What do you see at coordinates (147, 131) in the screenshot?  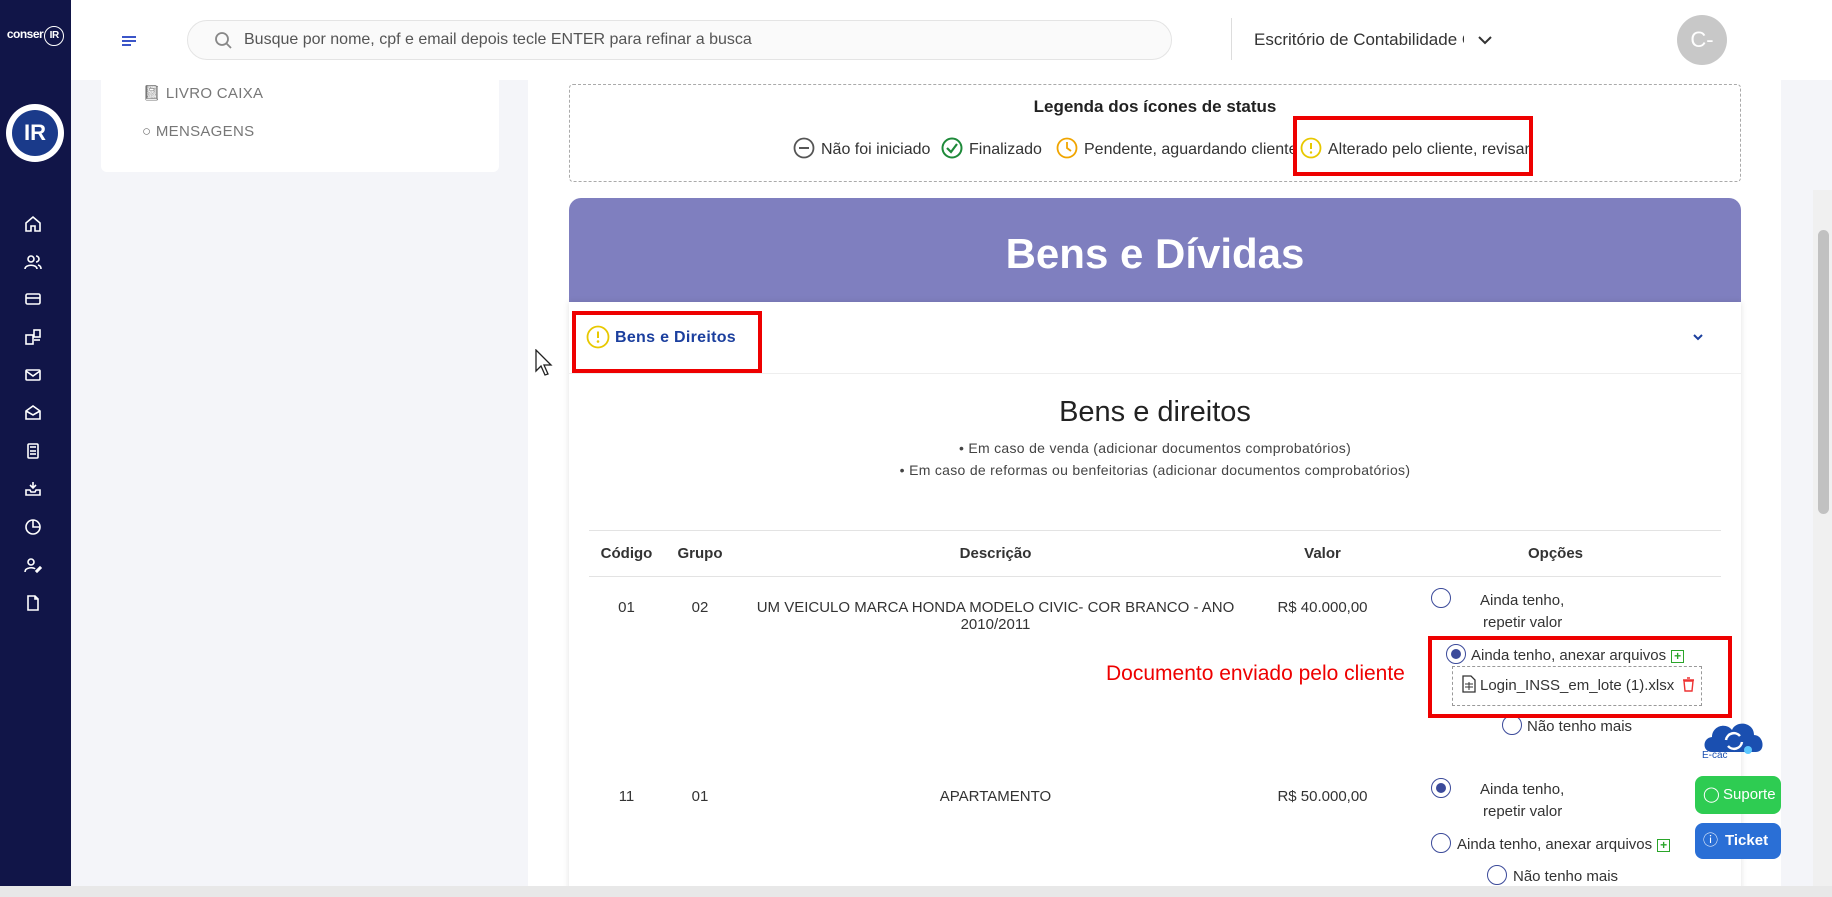 I see `chat-bubble-icon: ○` at bounding box center [147, 131].